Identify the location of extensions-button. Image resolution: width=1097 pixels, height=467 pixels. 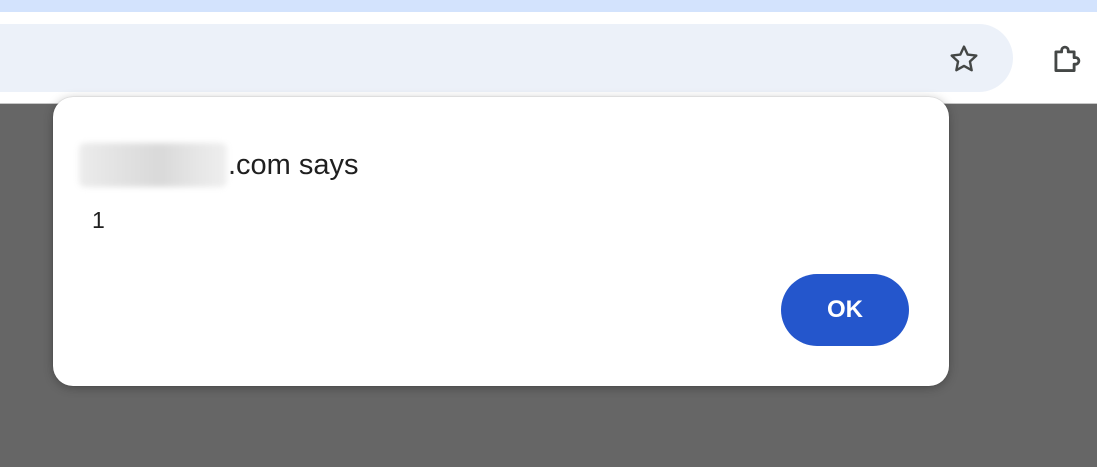
(1067, 59).